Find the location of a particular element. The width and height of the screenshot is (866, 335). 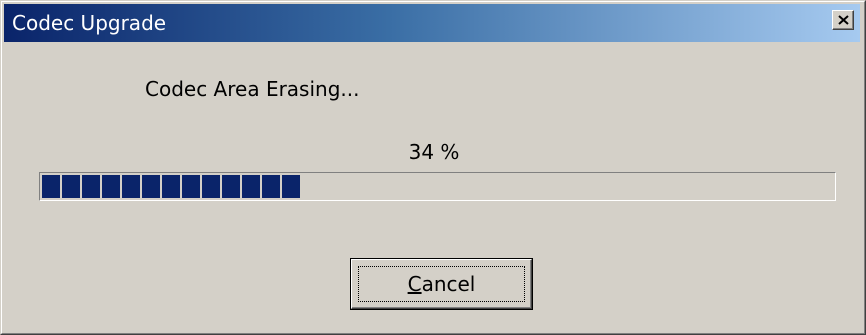

cancel-button: Cancel is located at coordinates (441, 284).